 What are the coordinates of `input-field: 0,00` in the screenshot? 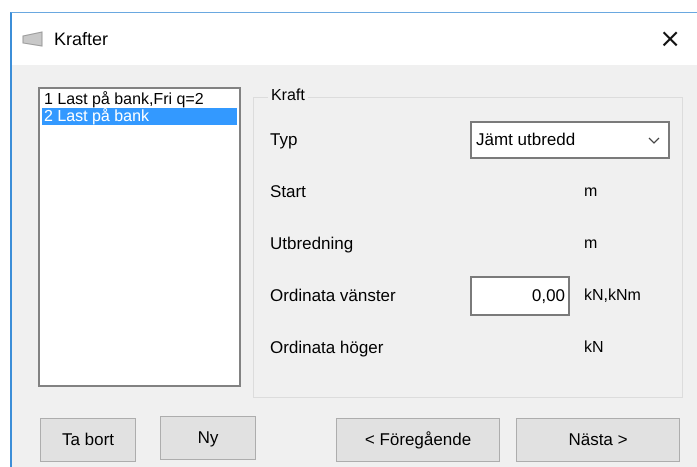 It's located at (520, 296).